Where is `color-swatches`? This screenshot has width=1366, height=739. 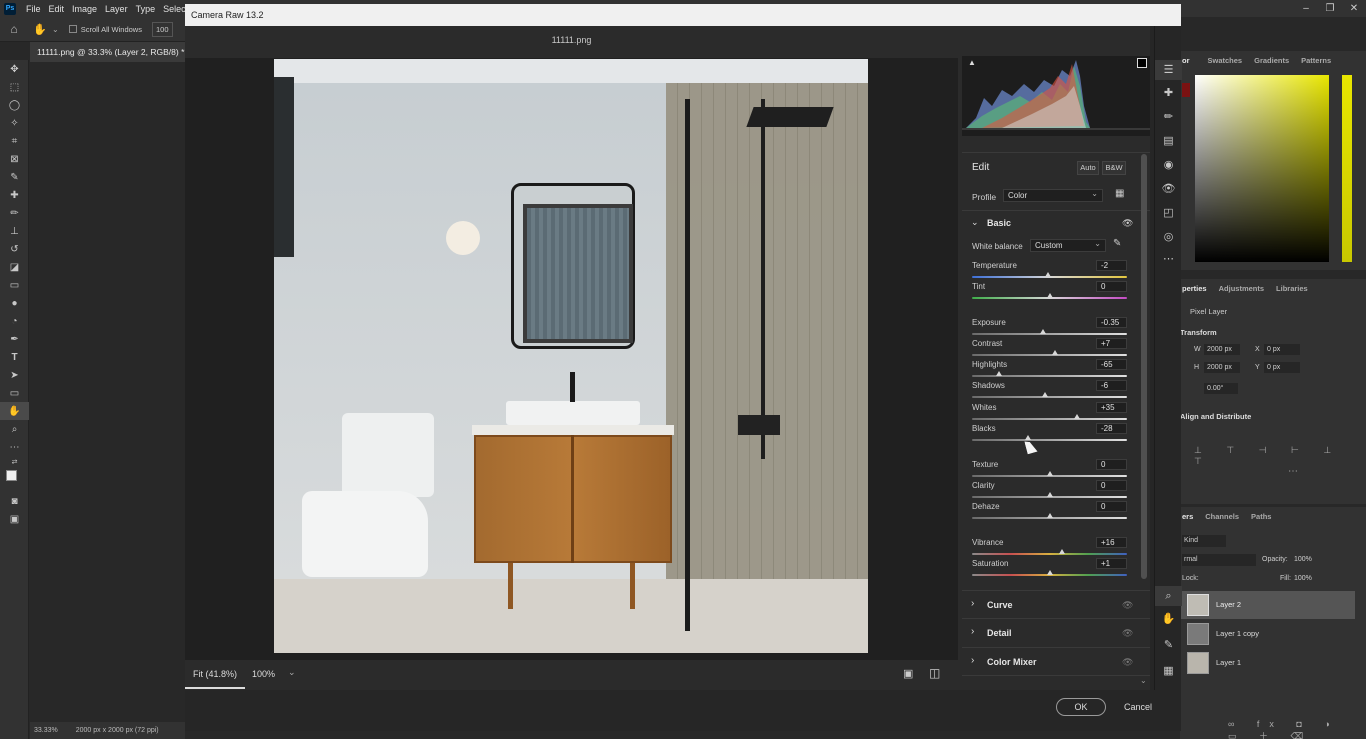
color-swatches is located at coordinates (14, 480).